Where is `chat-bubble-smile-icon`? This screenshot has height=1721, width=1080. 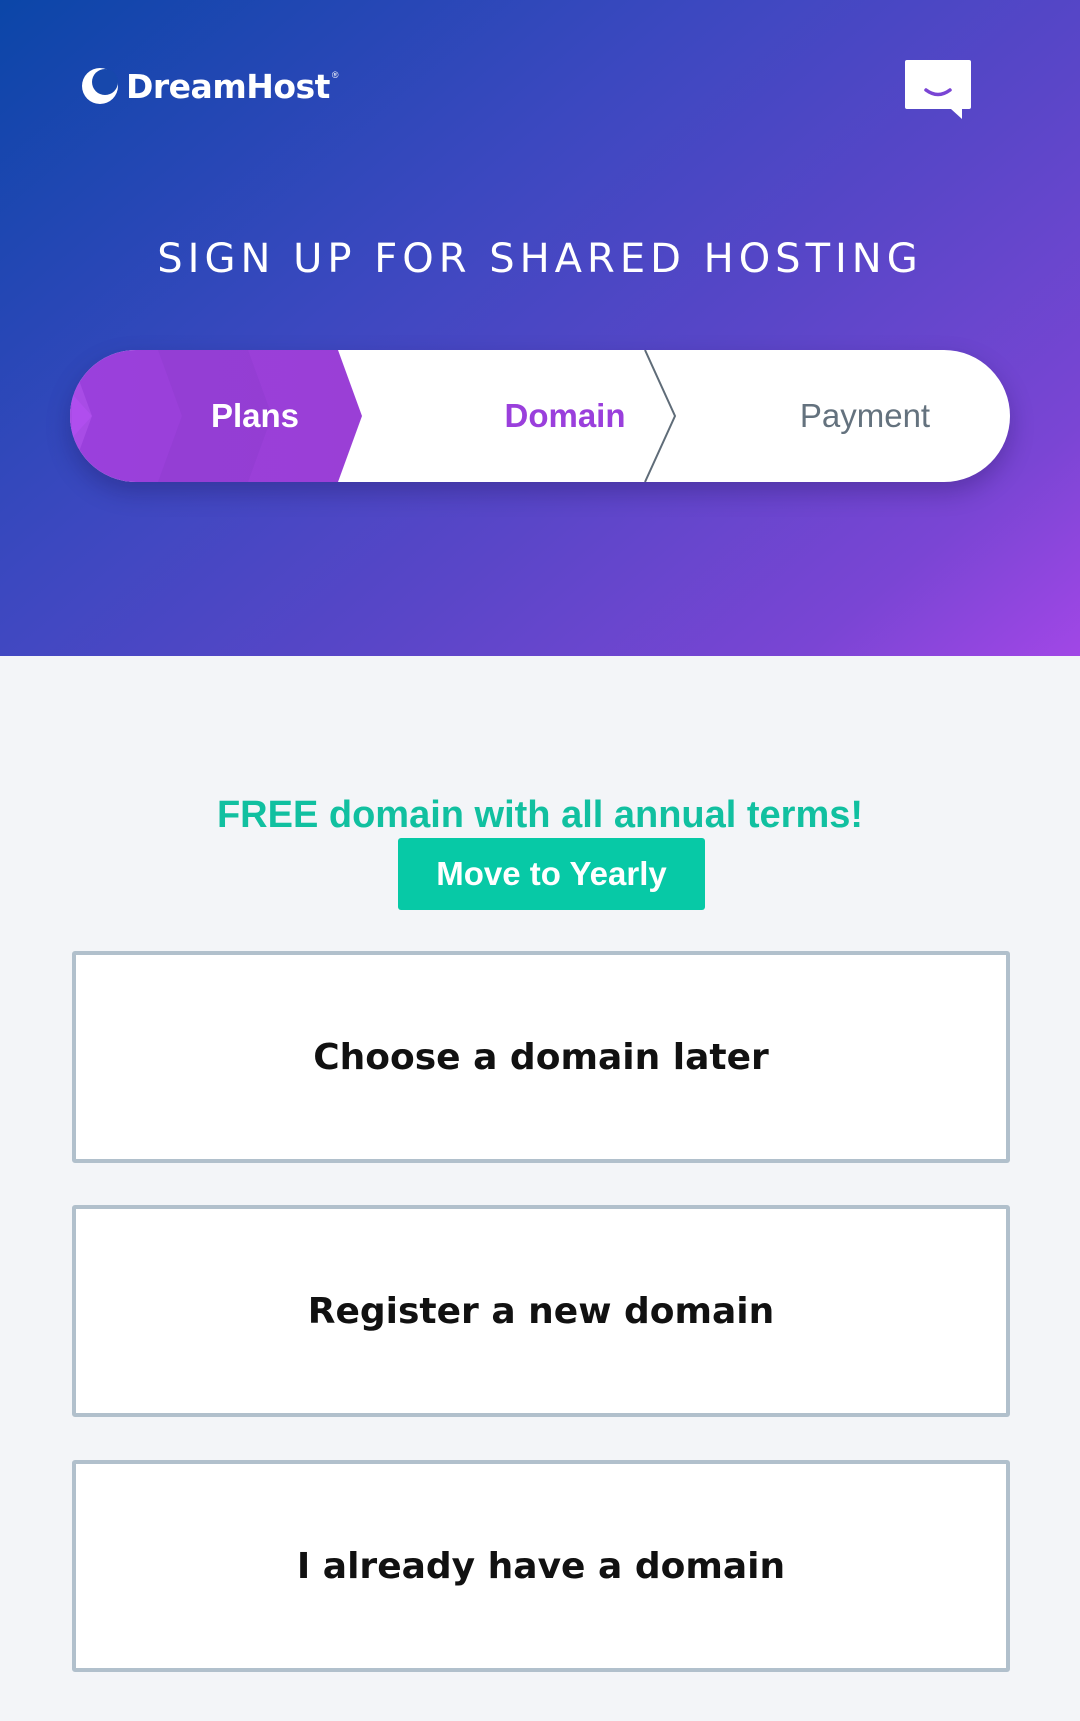 chat-bubble-smile-icon is located at coordinates (938, 89).